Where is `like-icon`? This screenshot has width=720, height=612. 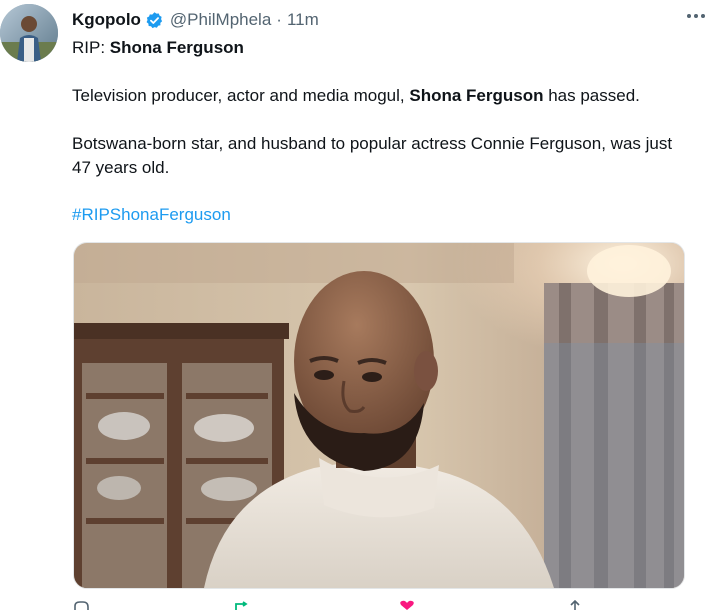
like-icon is located at coordinates (407, 605).